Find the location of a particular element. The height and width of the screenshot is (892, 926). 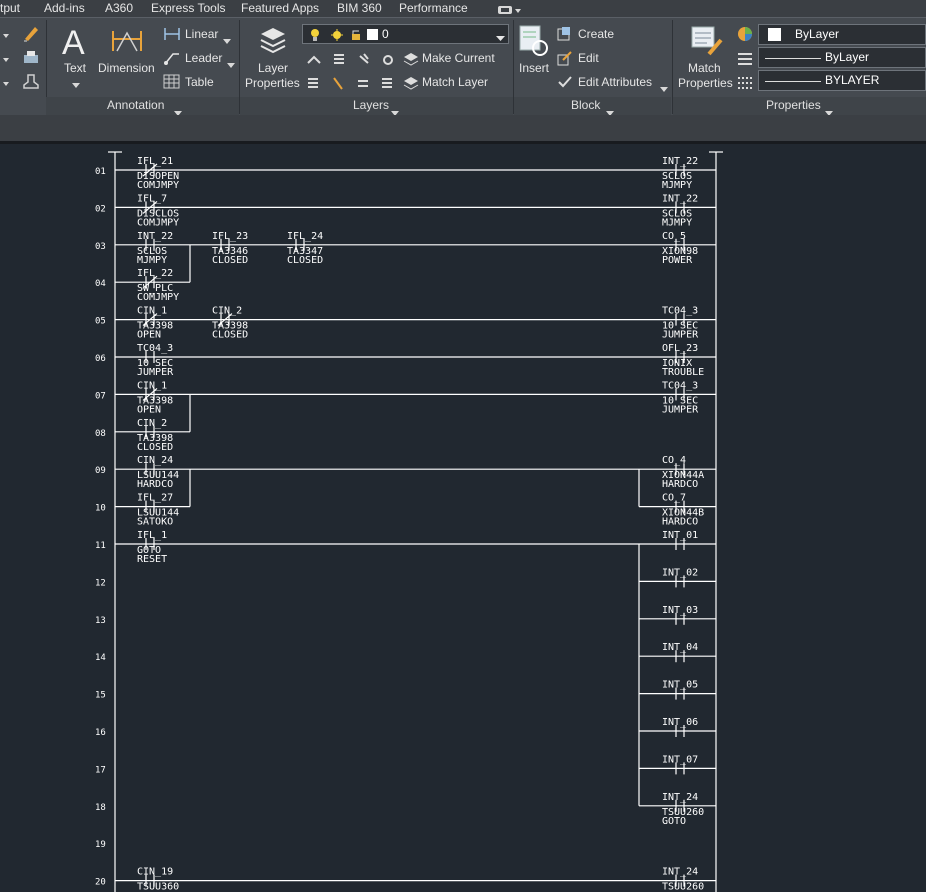

rung-number: 11 is located at coordinates (100, 546).